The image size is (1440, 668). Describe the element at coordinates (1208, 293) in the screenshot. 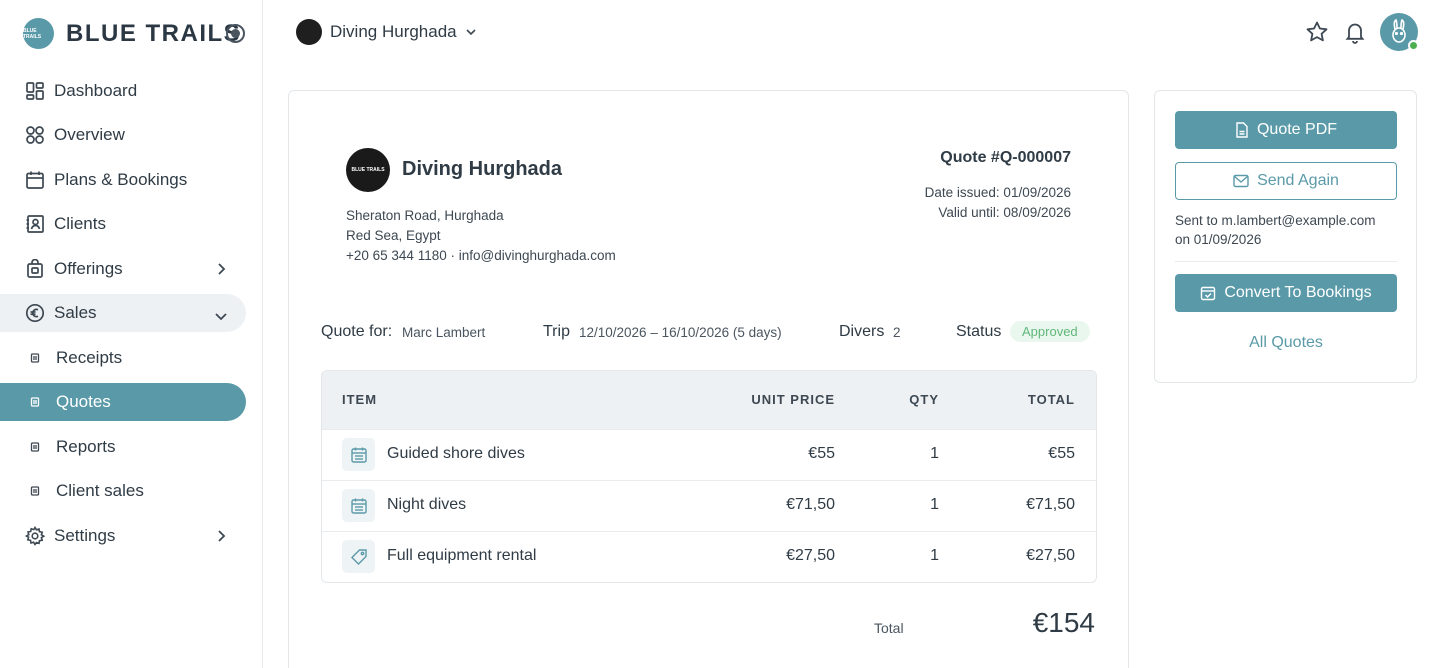

I see `calendar-check-icon` at that location.